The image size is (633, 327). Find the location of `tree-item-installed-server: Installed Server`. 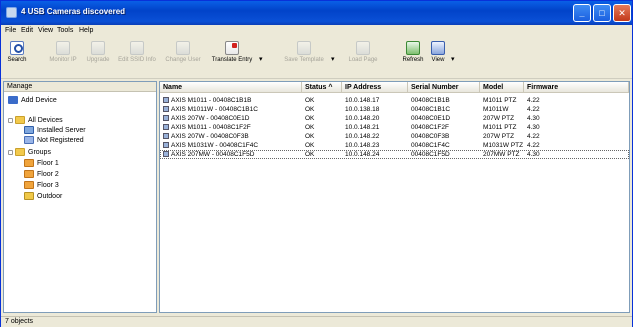

tree-item-installed-server: Installed Server is located at coordinates (55, 131).